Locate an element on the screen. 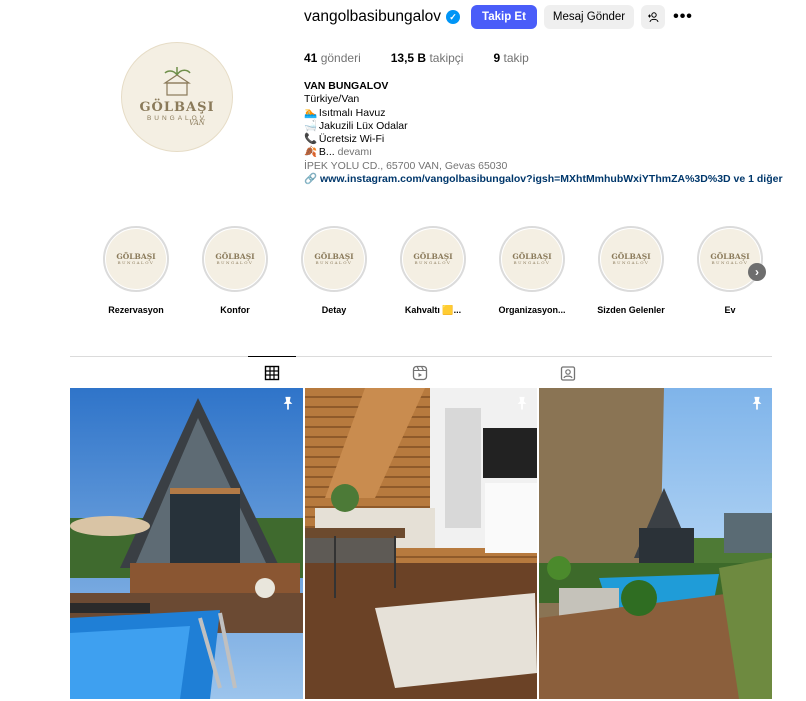 The image size is (806, 701). reels-icon is located at coordinates (420, 373).